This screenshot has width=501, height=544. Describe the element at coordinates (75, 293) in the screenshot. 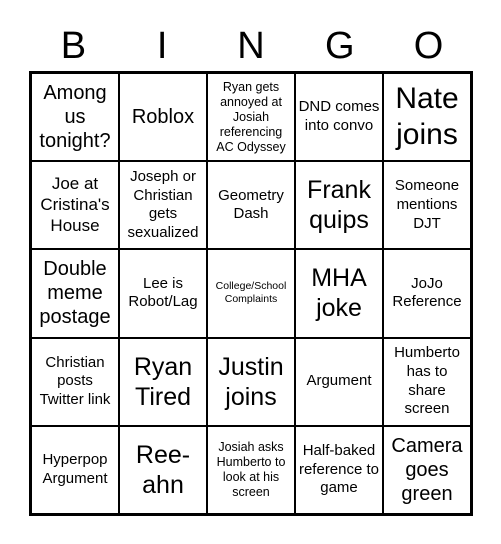

I see `bingo-cell: Double meme postage` at that location.